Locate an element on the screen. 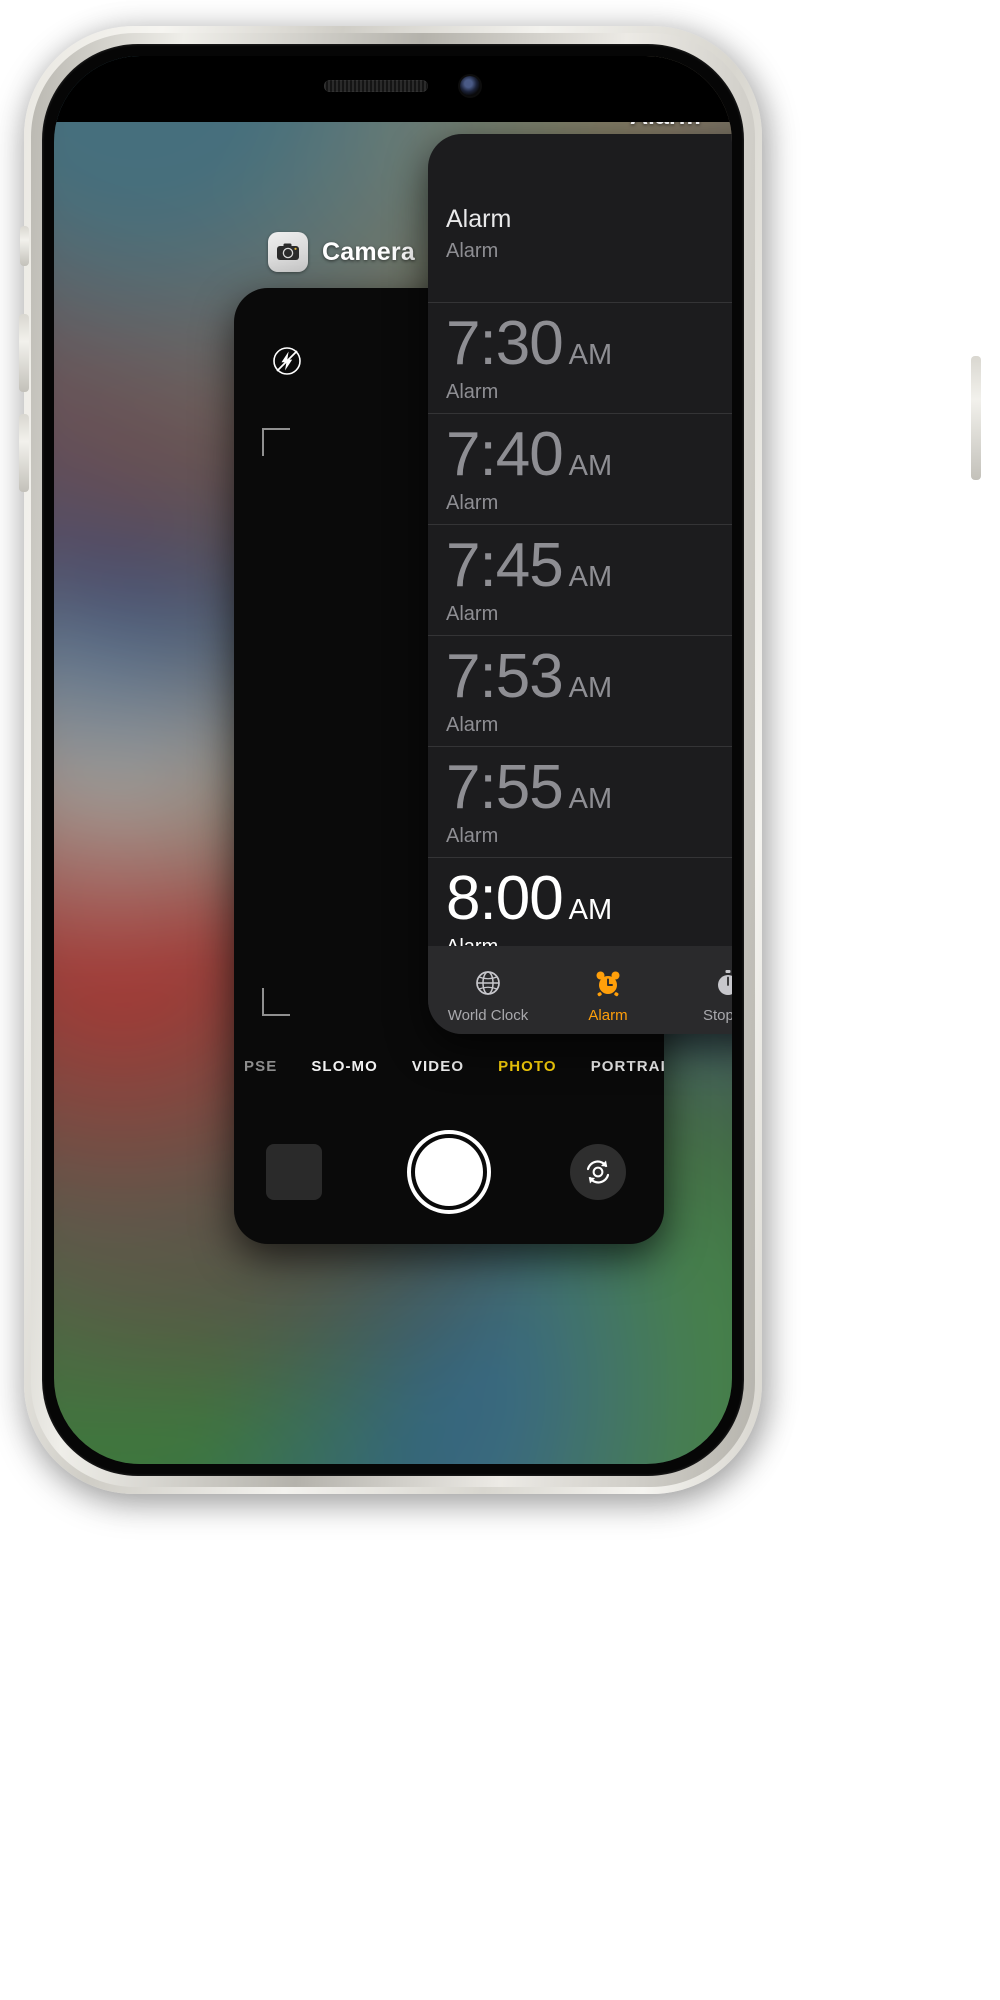 The height and width of the screenshot is (2000, 1000). tab-label-alarm: Alarm is located at coordinates (608, 1015).